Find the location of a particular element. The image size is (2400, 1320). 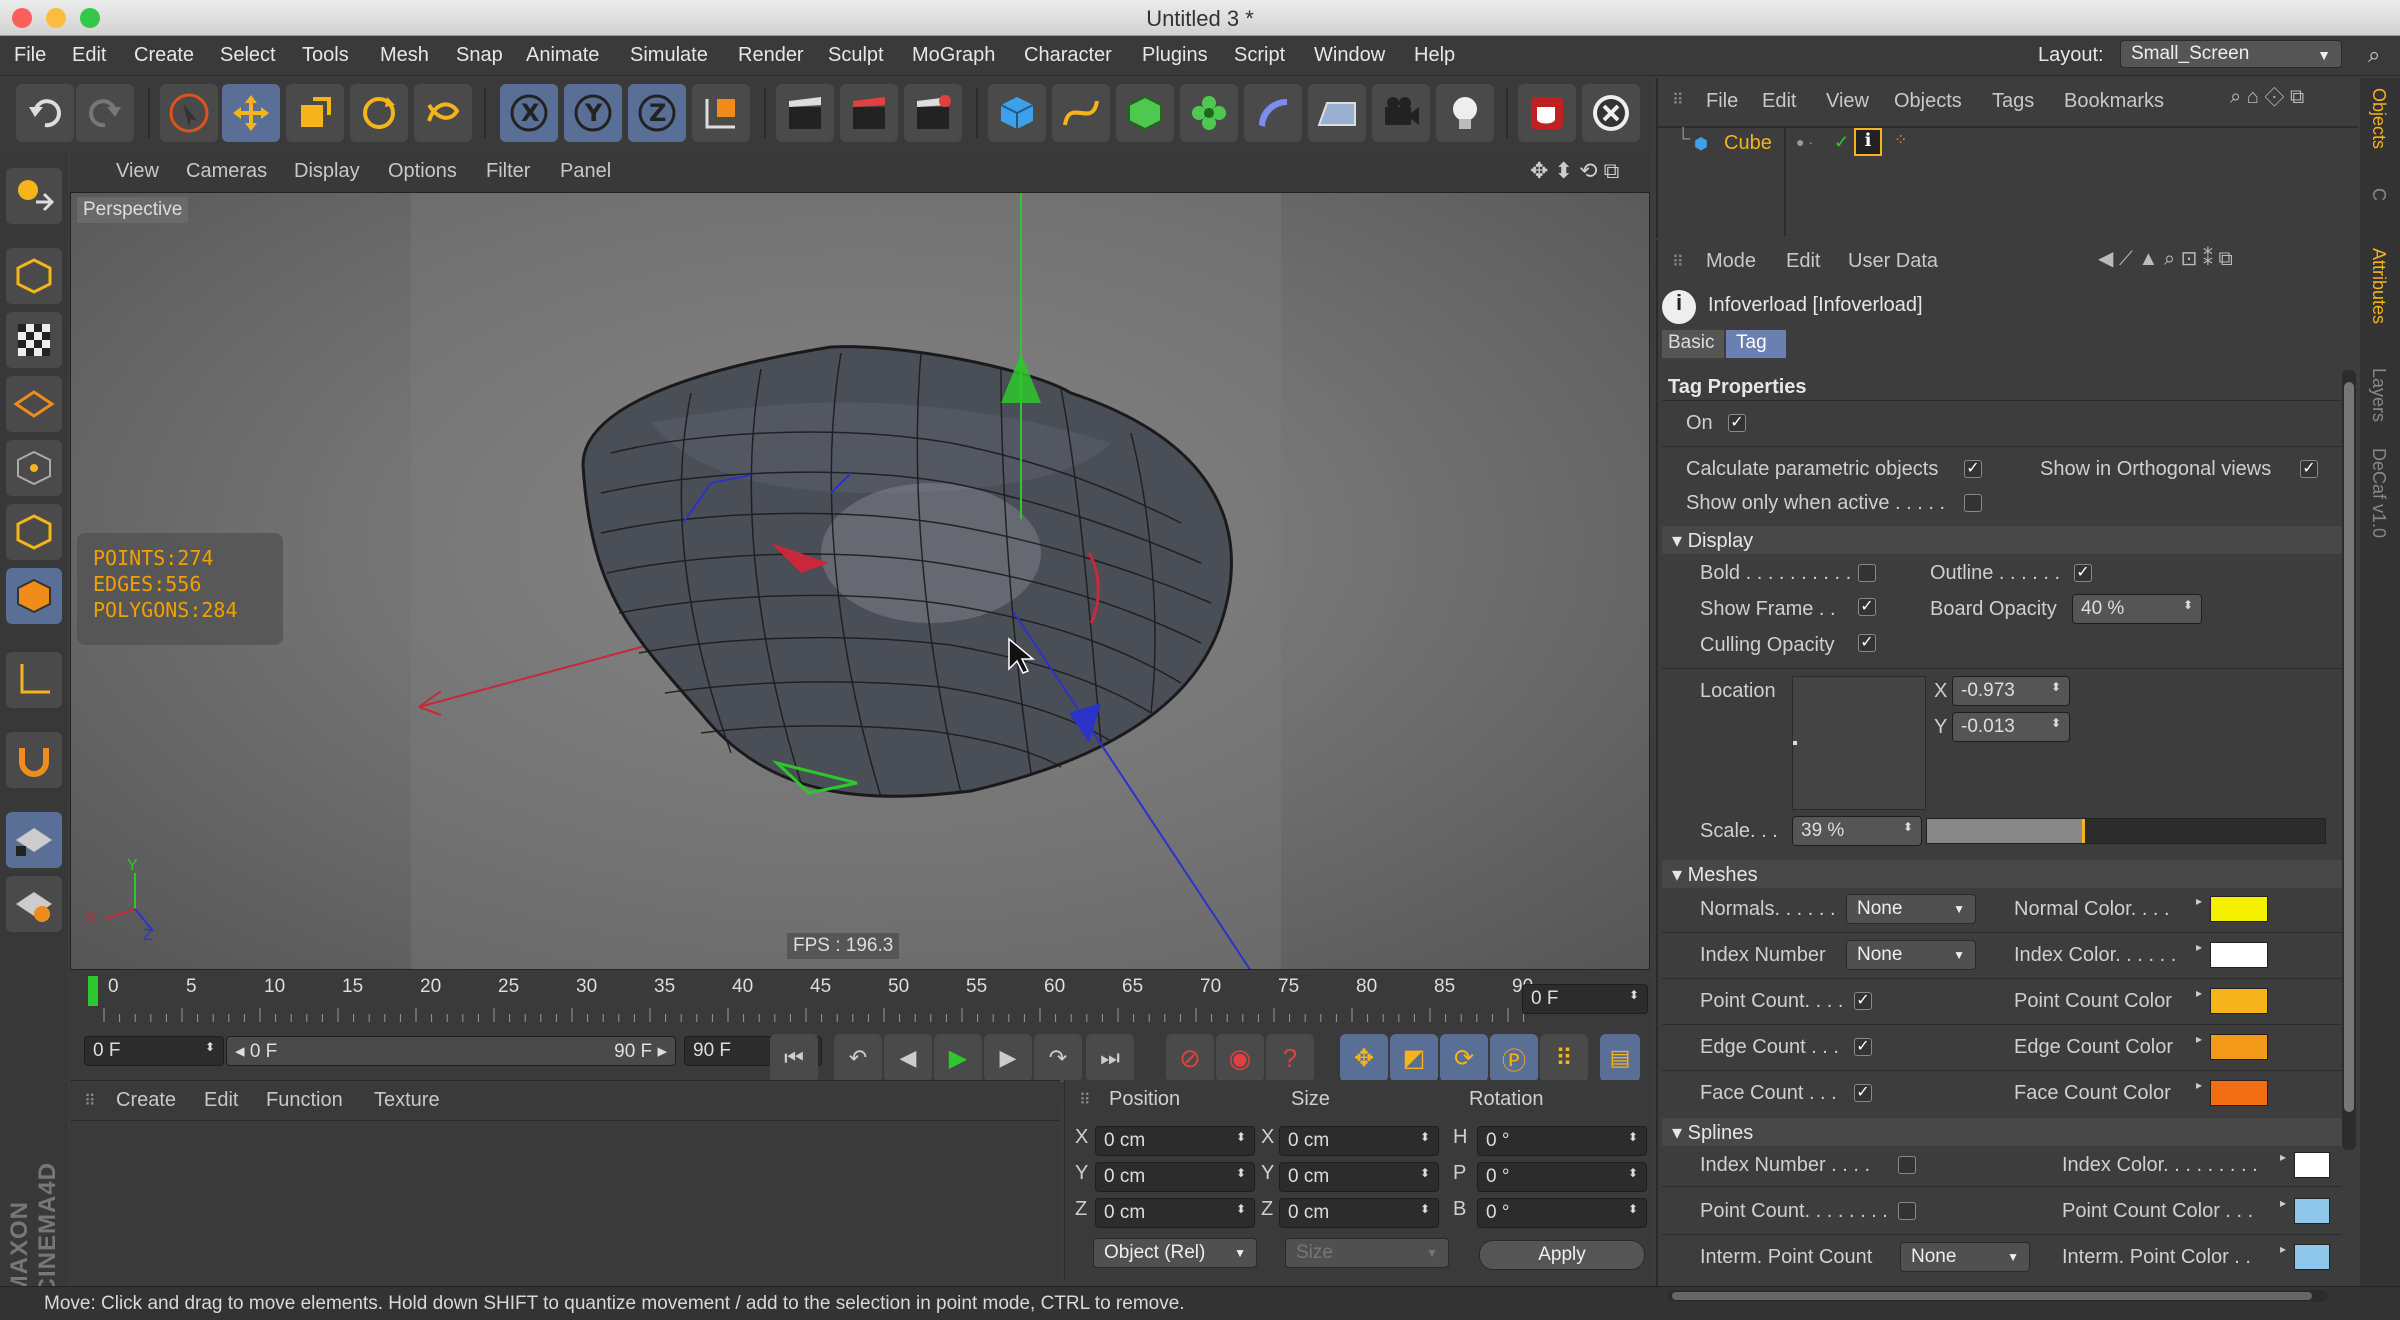

attributes-scrollbar is located at coordinates (2349, 760).